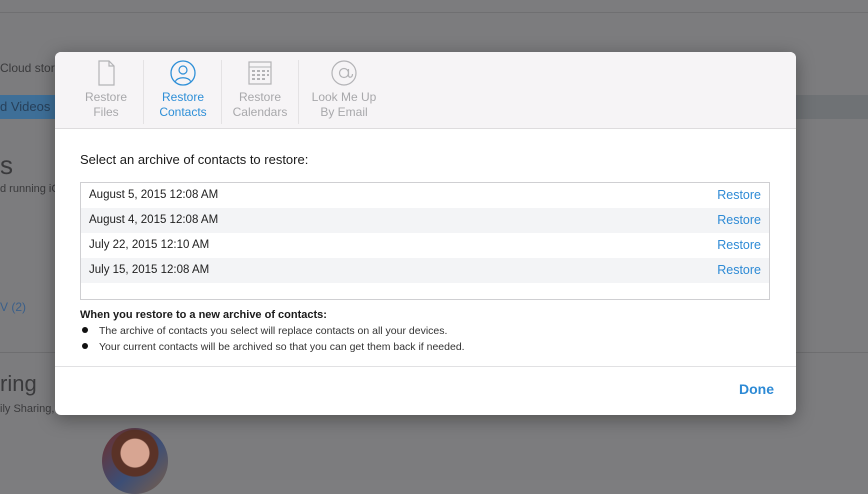 The height and width of the screenshot is (494, 868). Describe the element at coordinates (27, 409) in the screenshot. I see `background-family-sharing-text: ily Sharing,` at that location.